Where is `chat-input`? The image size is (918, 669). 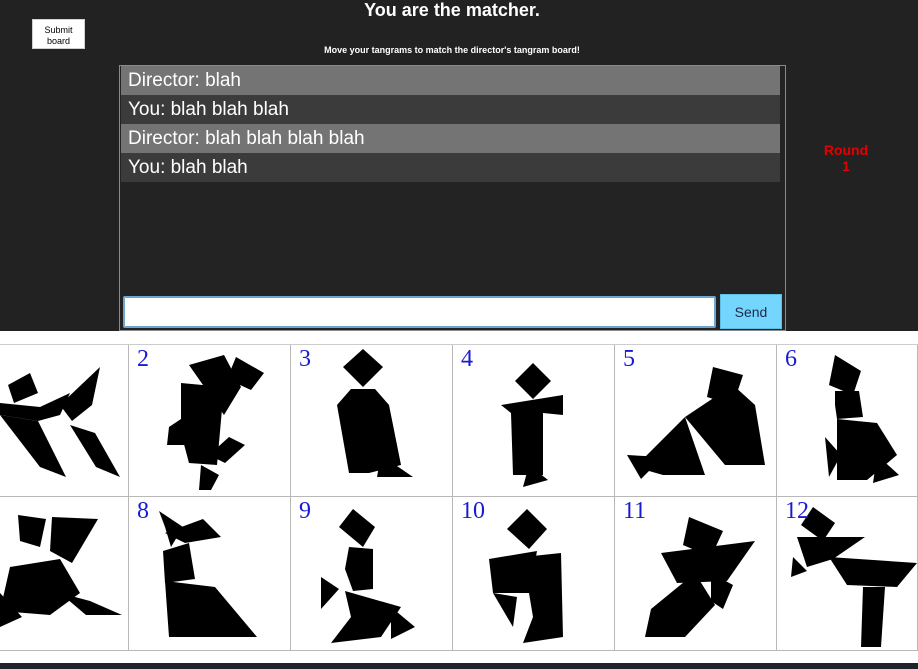 chat-input is located at coordinates (419, 312).